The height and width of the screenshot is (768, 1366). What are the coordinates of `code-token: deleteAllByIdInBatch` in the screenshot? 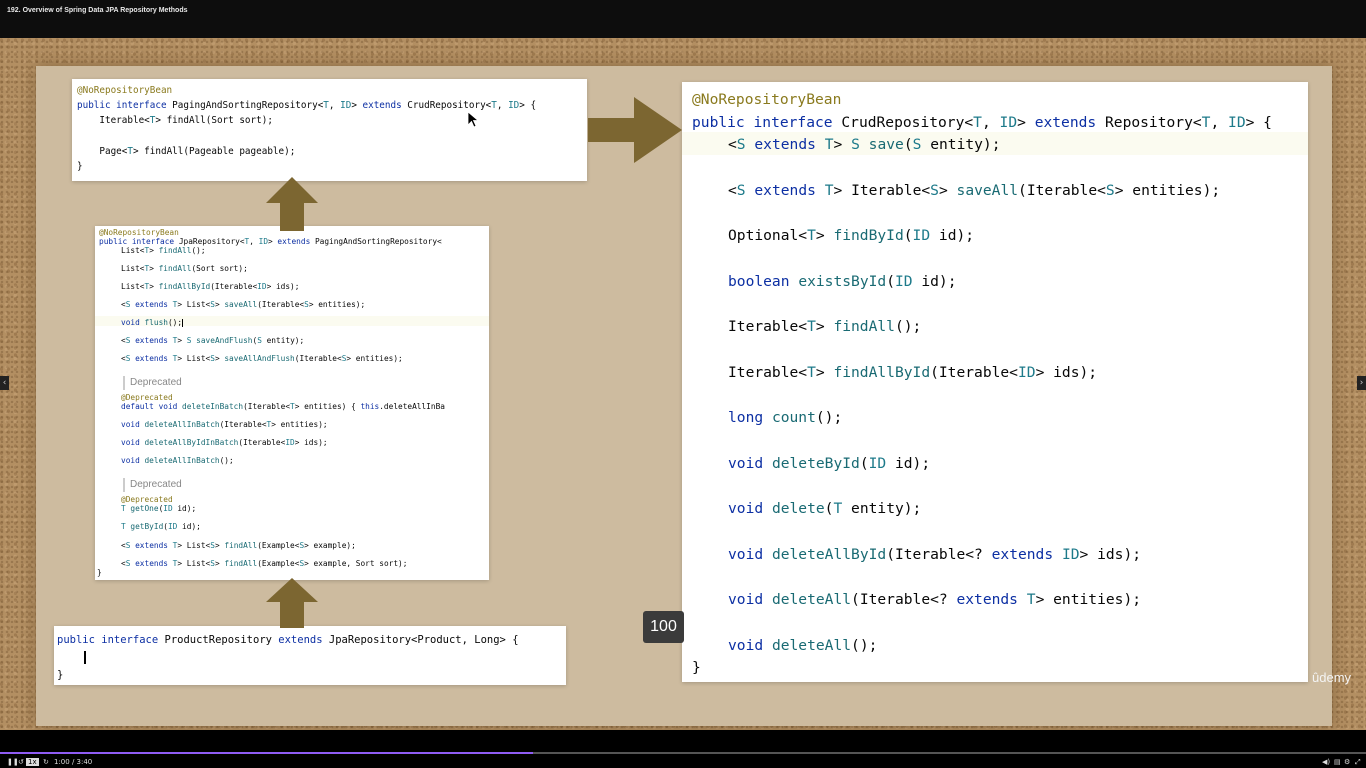 It's located at (191, 442).